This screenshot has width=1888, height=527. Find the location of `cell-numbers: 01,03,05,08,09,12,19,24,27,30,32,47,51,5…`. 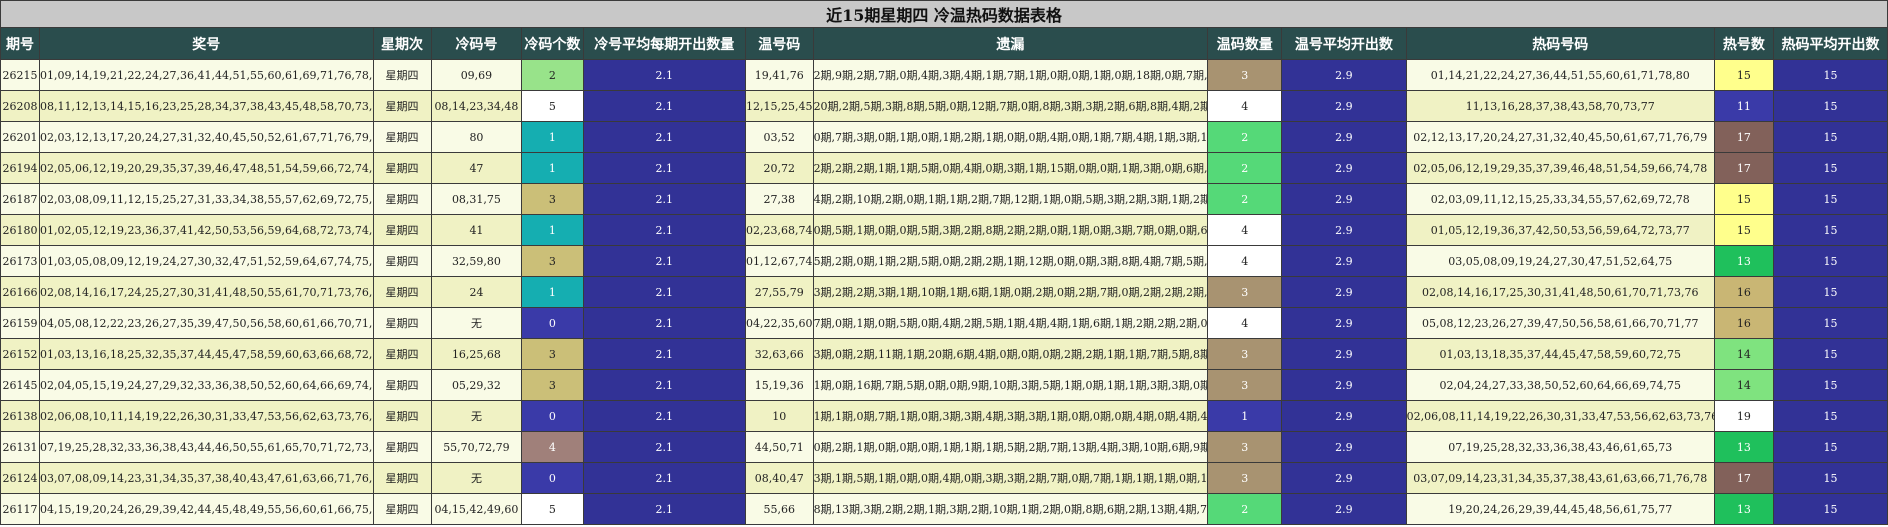

cell-numbers: 01,03,05,08,09,12,19,24,27,30,32,47,51,5… is located at coordinates (206, 261).